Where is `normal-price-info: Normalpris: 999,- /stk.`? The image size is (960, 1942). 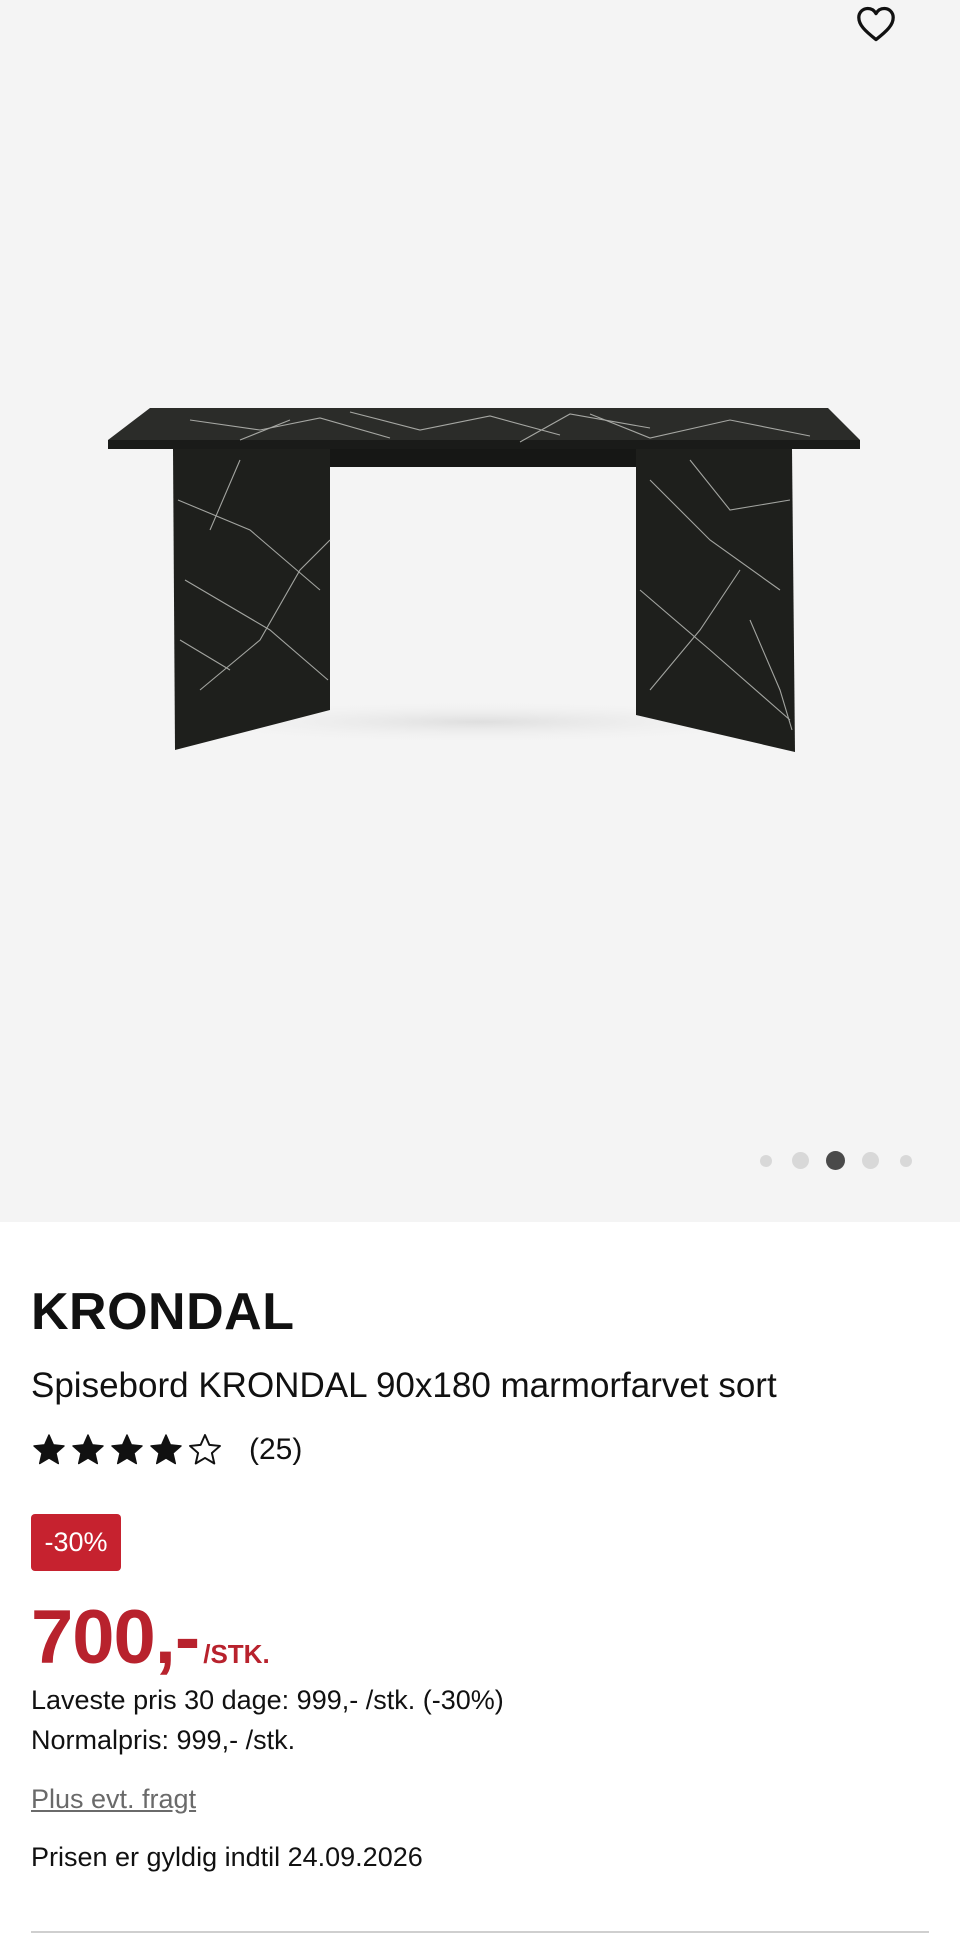 normal-price-info: Normalpris: 999,- /stk. is located at coordinates (163, 1740).